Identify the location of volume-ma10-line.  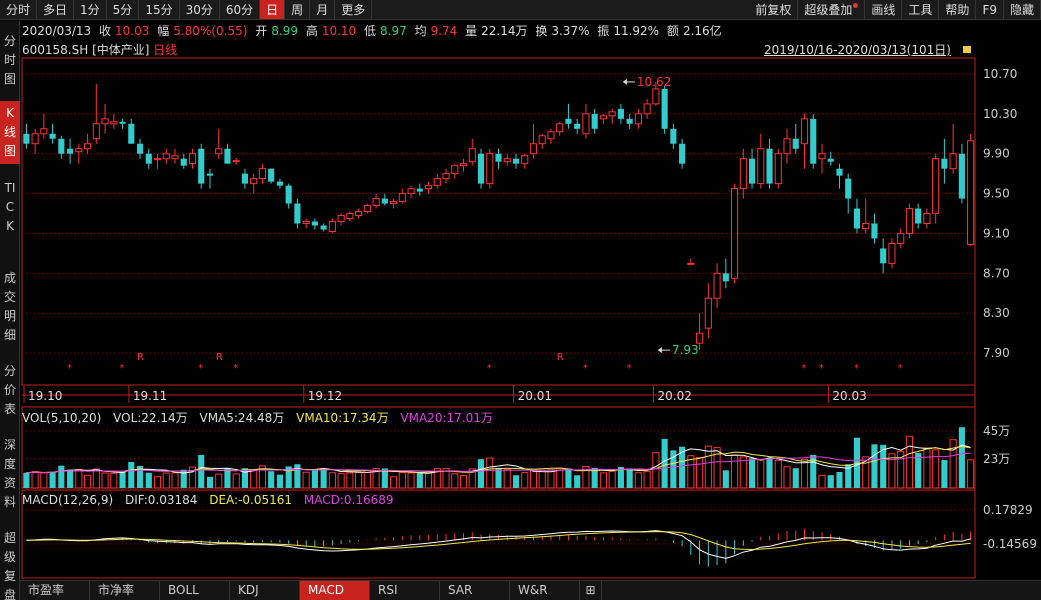
(498, 459).